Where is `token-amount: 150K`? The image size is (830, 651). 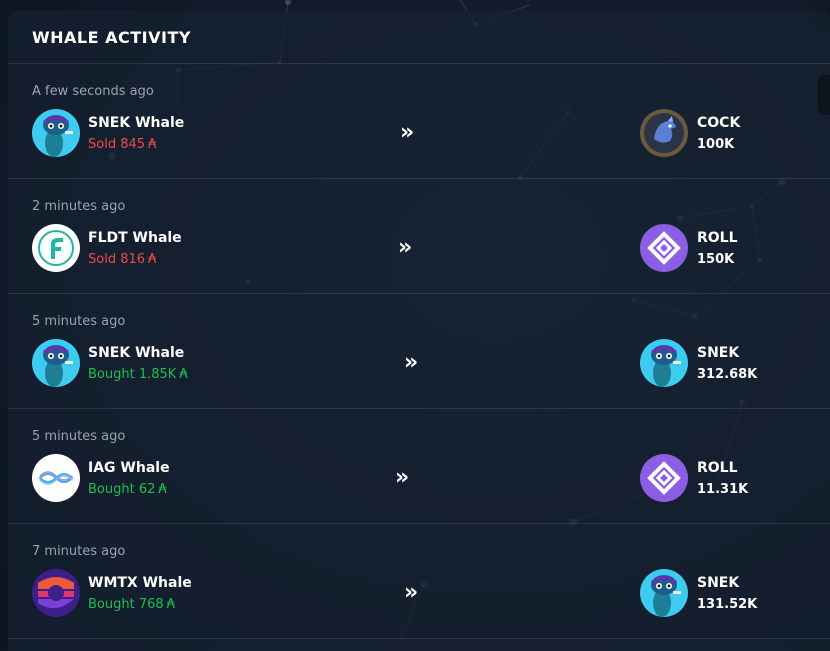
token-amount: 150K is located at coordinates (716, 259).